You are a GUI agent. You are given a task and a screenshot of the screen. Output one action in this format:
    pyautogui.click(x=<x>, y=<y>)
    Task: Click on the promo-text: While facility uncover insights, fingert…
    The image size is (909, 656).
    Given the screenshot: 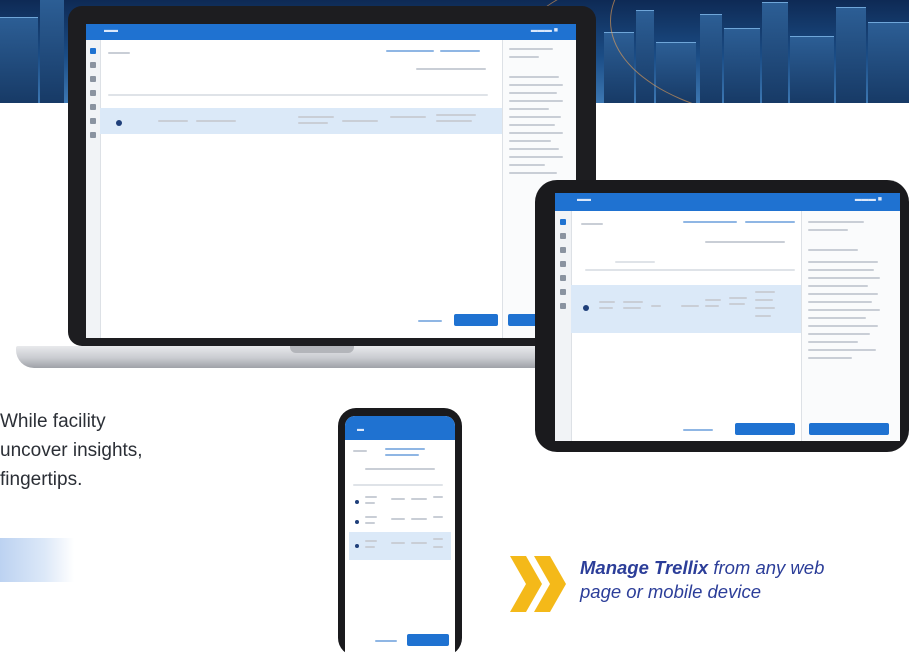 What is the action you would take?
    pyautogui.click(x=71, y=450)
    